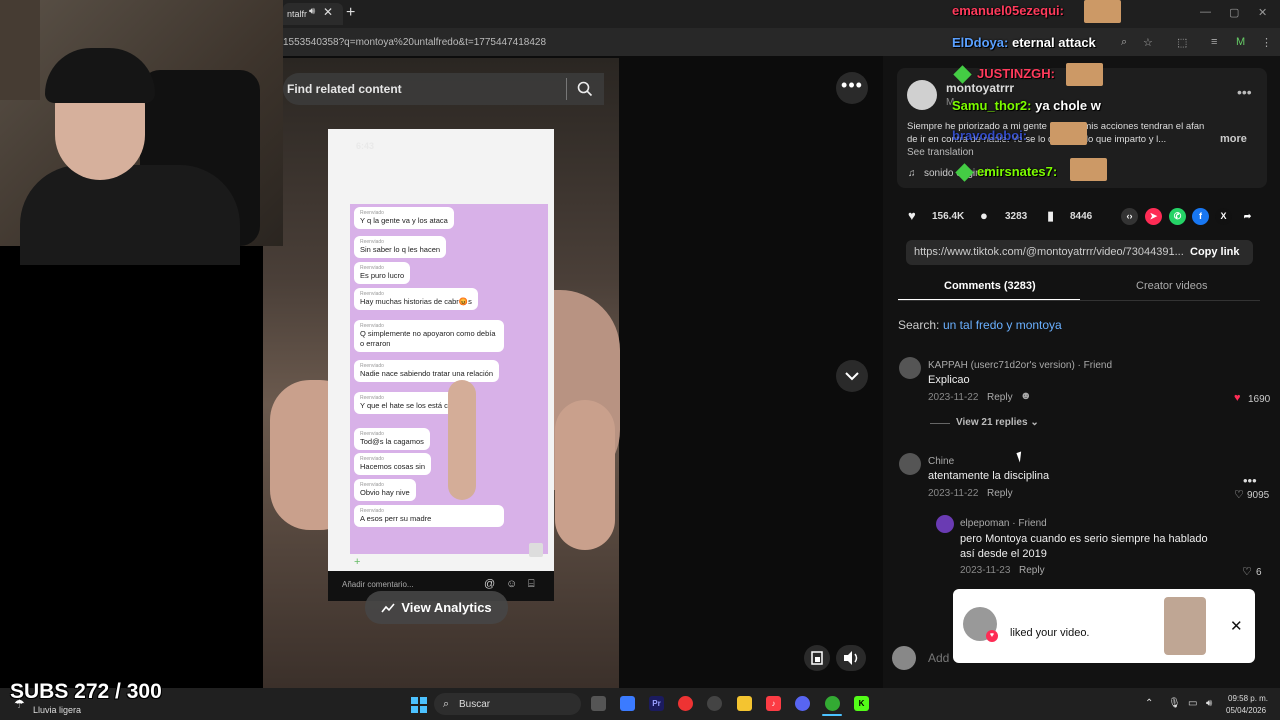 This screenshot has height=720, width=1280. Describe the element at coordinates (328, 12) in the screenshot. I see `close-tab-icon: ✕` at that location.